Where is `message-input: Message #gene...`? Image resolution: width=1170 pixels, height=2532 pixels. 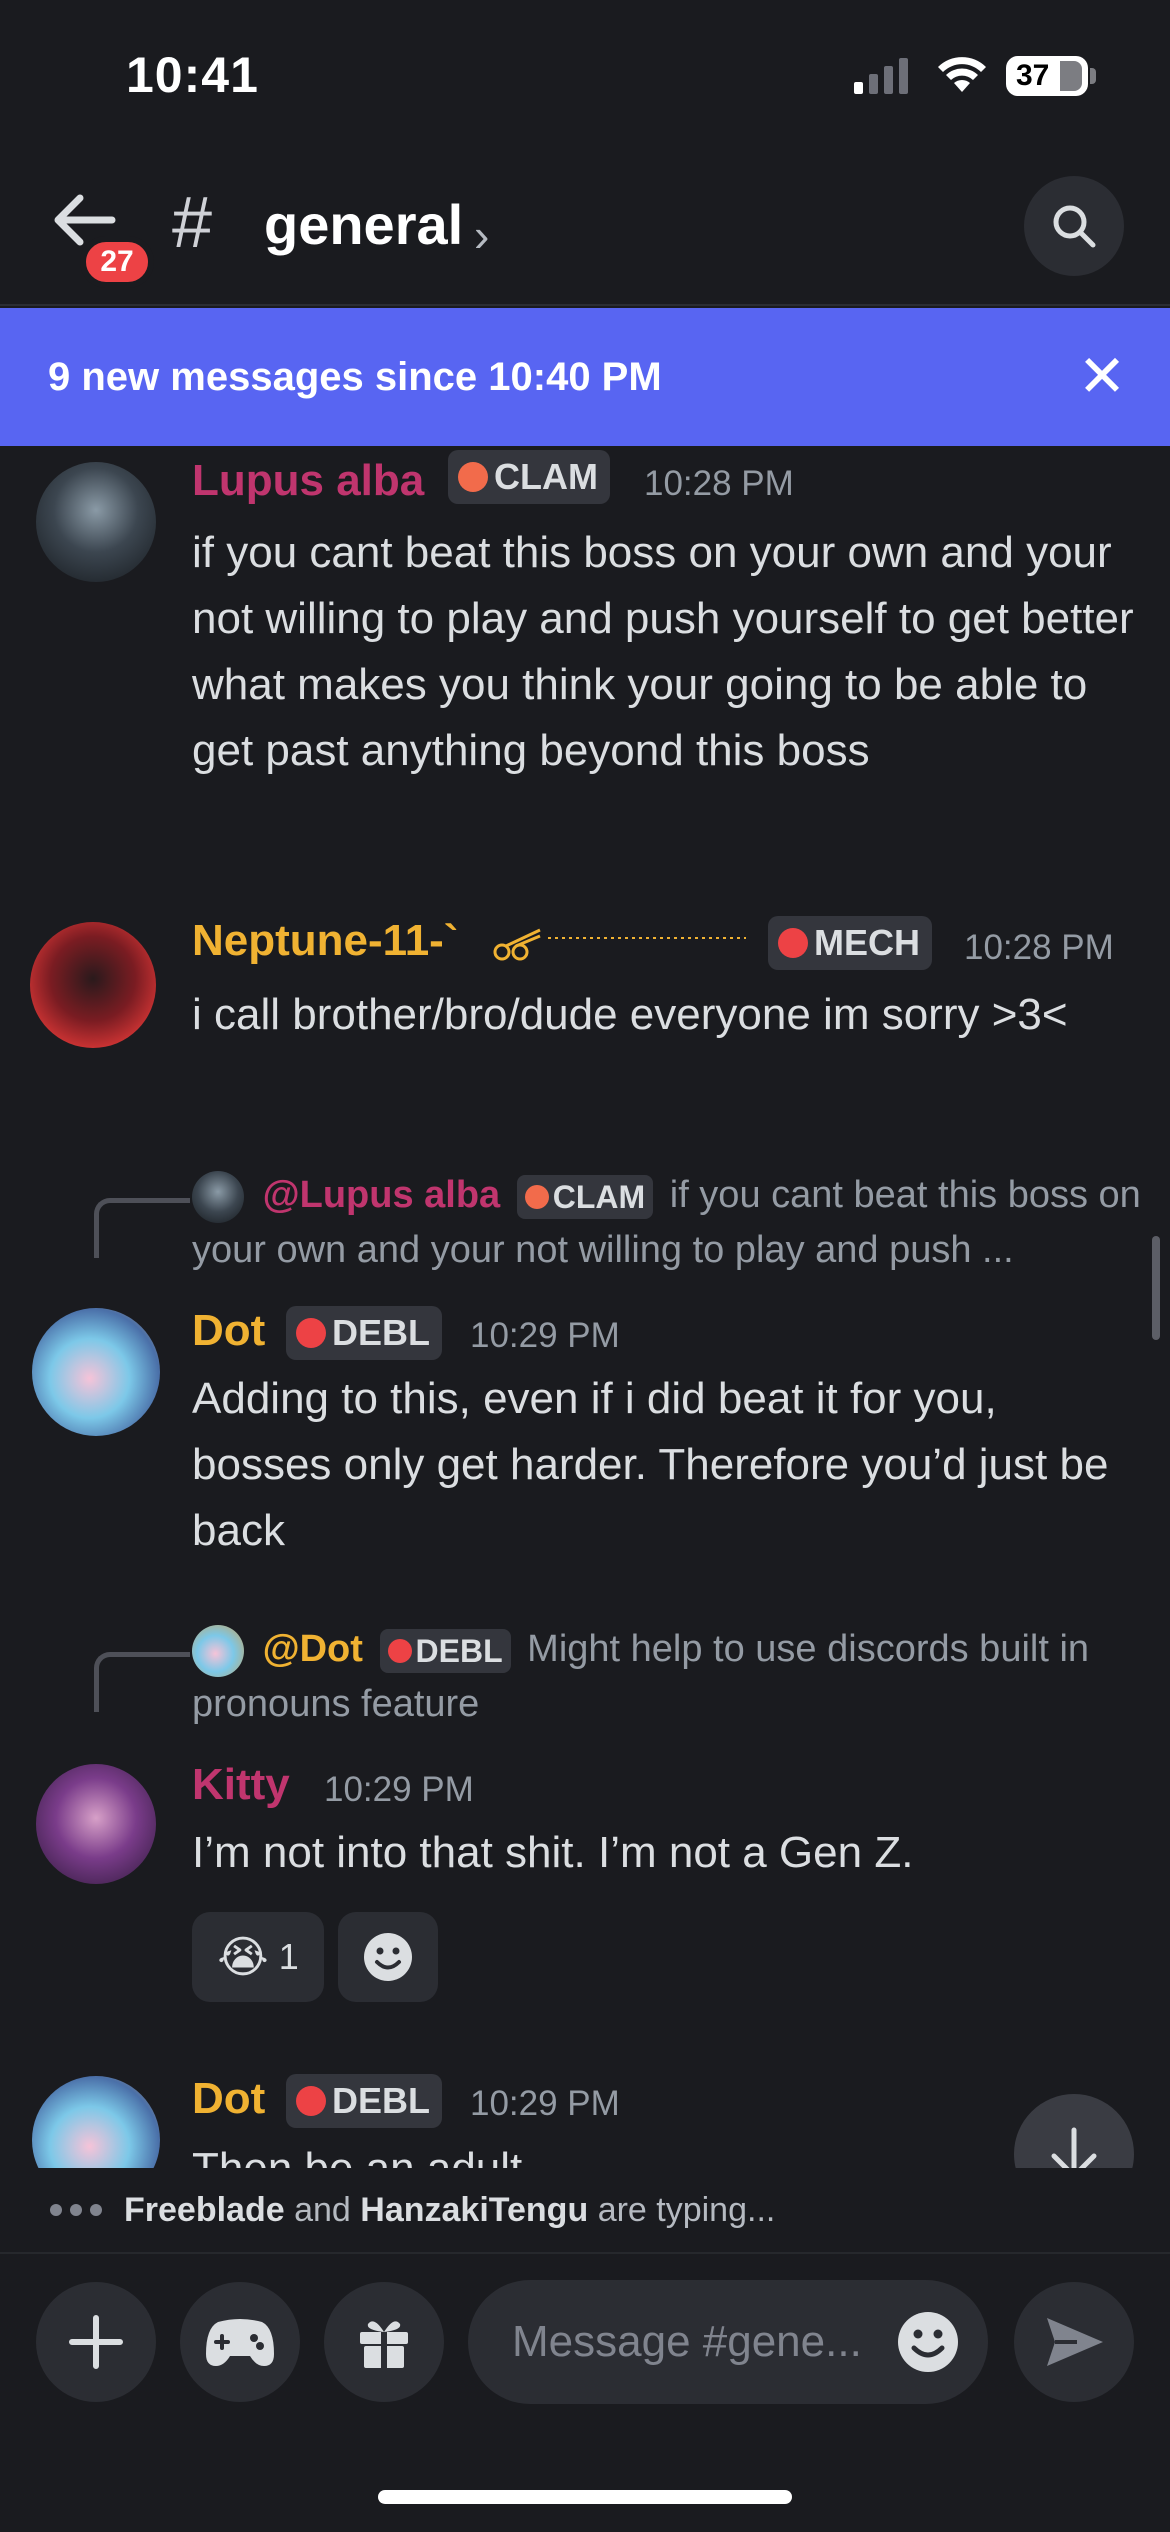 message-input: Message #gene... is located at coordinates (728, 2342).